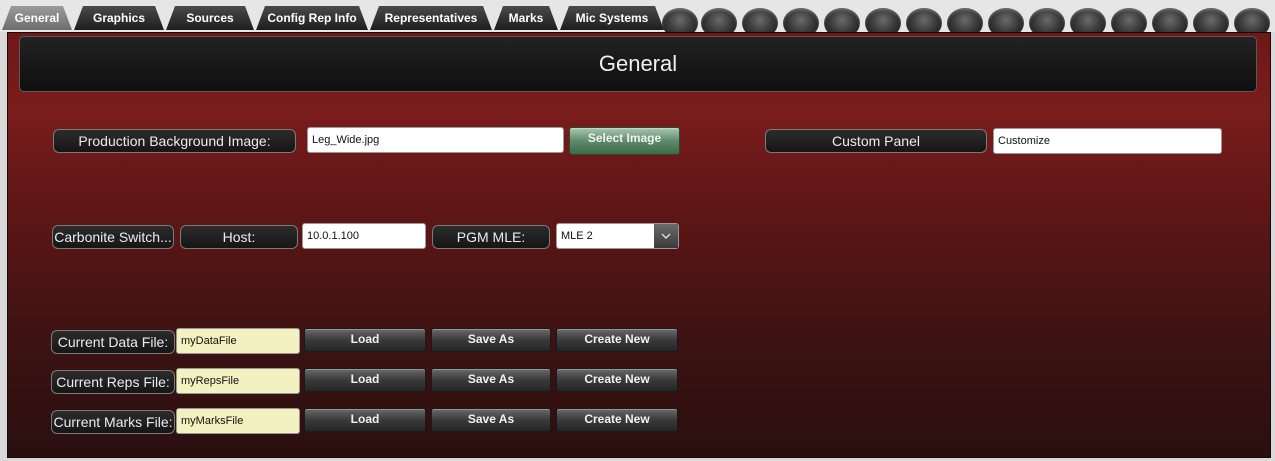 The height and width of the screenshot is (461, 1275). What do you see at coordinates (364, 236) in the screenshot?
I see `host-field` at bounding box center [364, 236].